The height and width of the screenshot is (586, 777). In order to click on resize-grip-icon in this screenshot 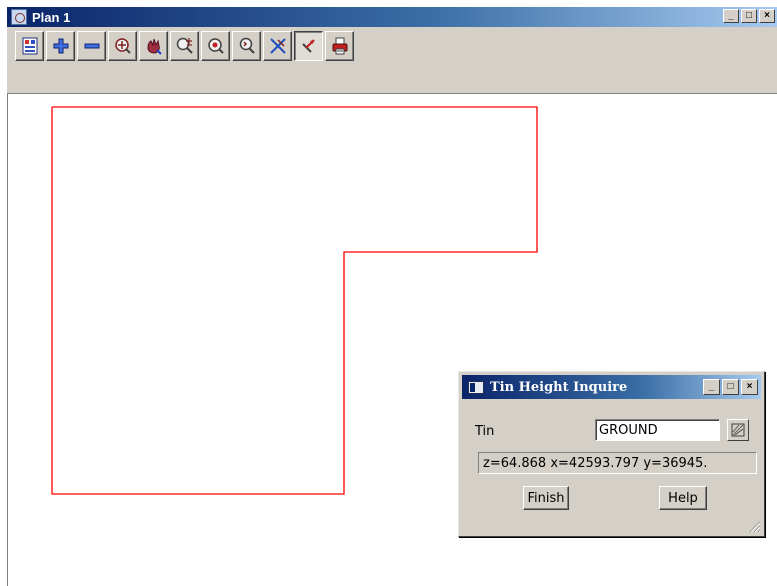, I will do `click(754, 526)`.